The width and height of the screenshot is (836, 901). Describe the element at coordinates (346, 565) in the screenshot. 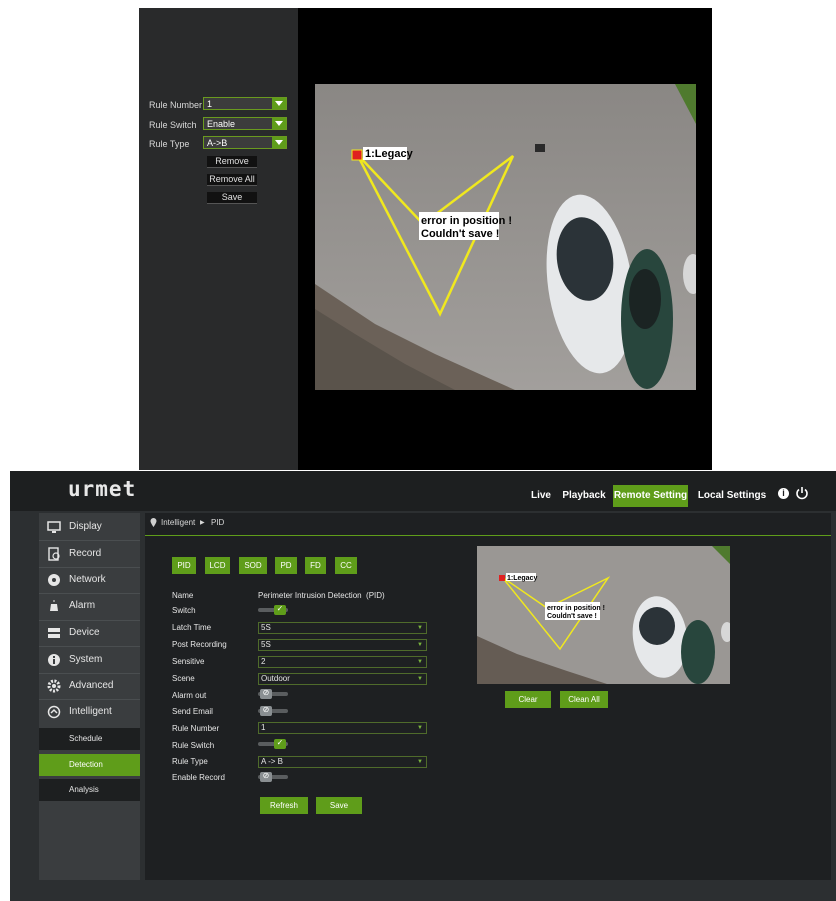

I see `tab-cc: CC` at that location.